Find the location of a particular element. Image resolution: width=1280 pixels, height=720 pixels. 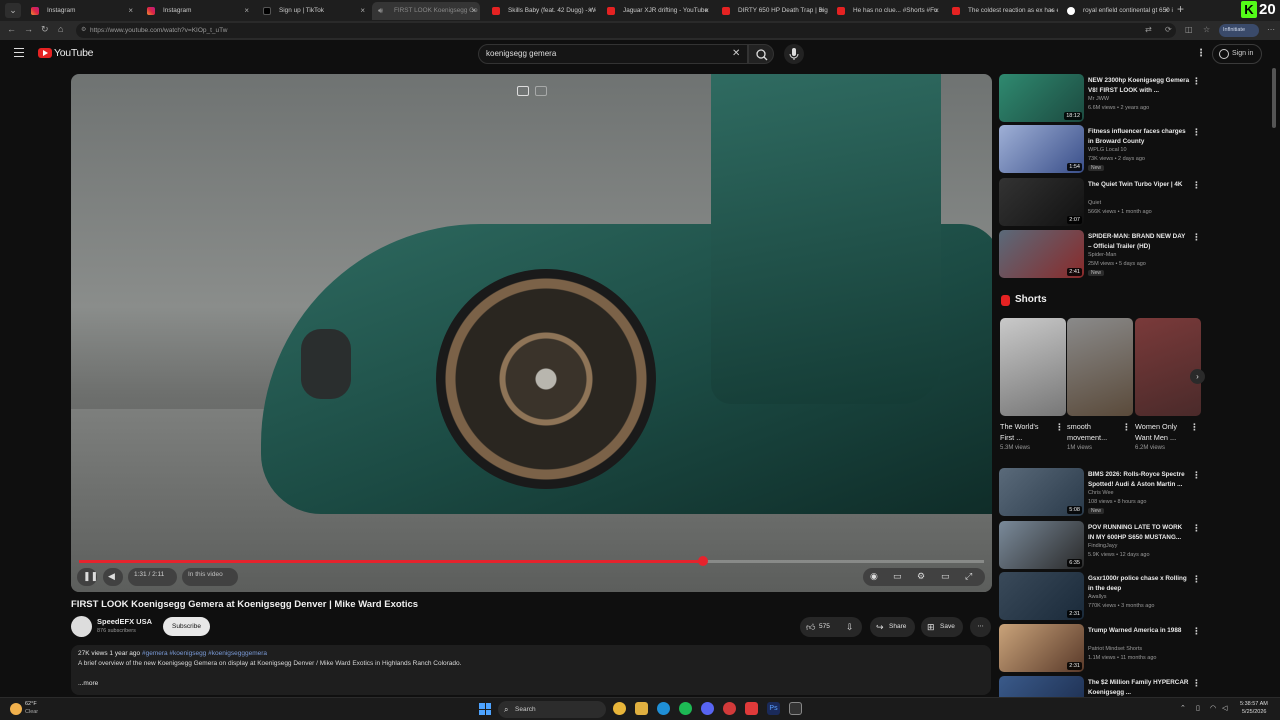

translate-icon: ⇄ is located at coordinates (1148, 29).